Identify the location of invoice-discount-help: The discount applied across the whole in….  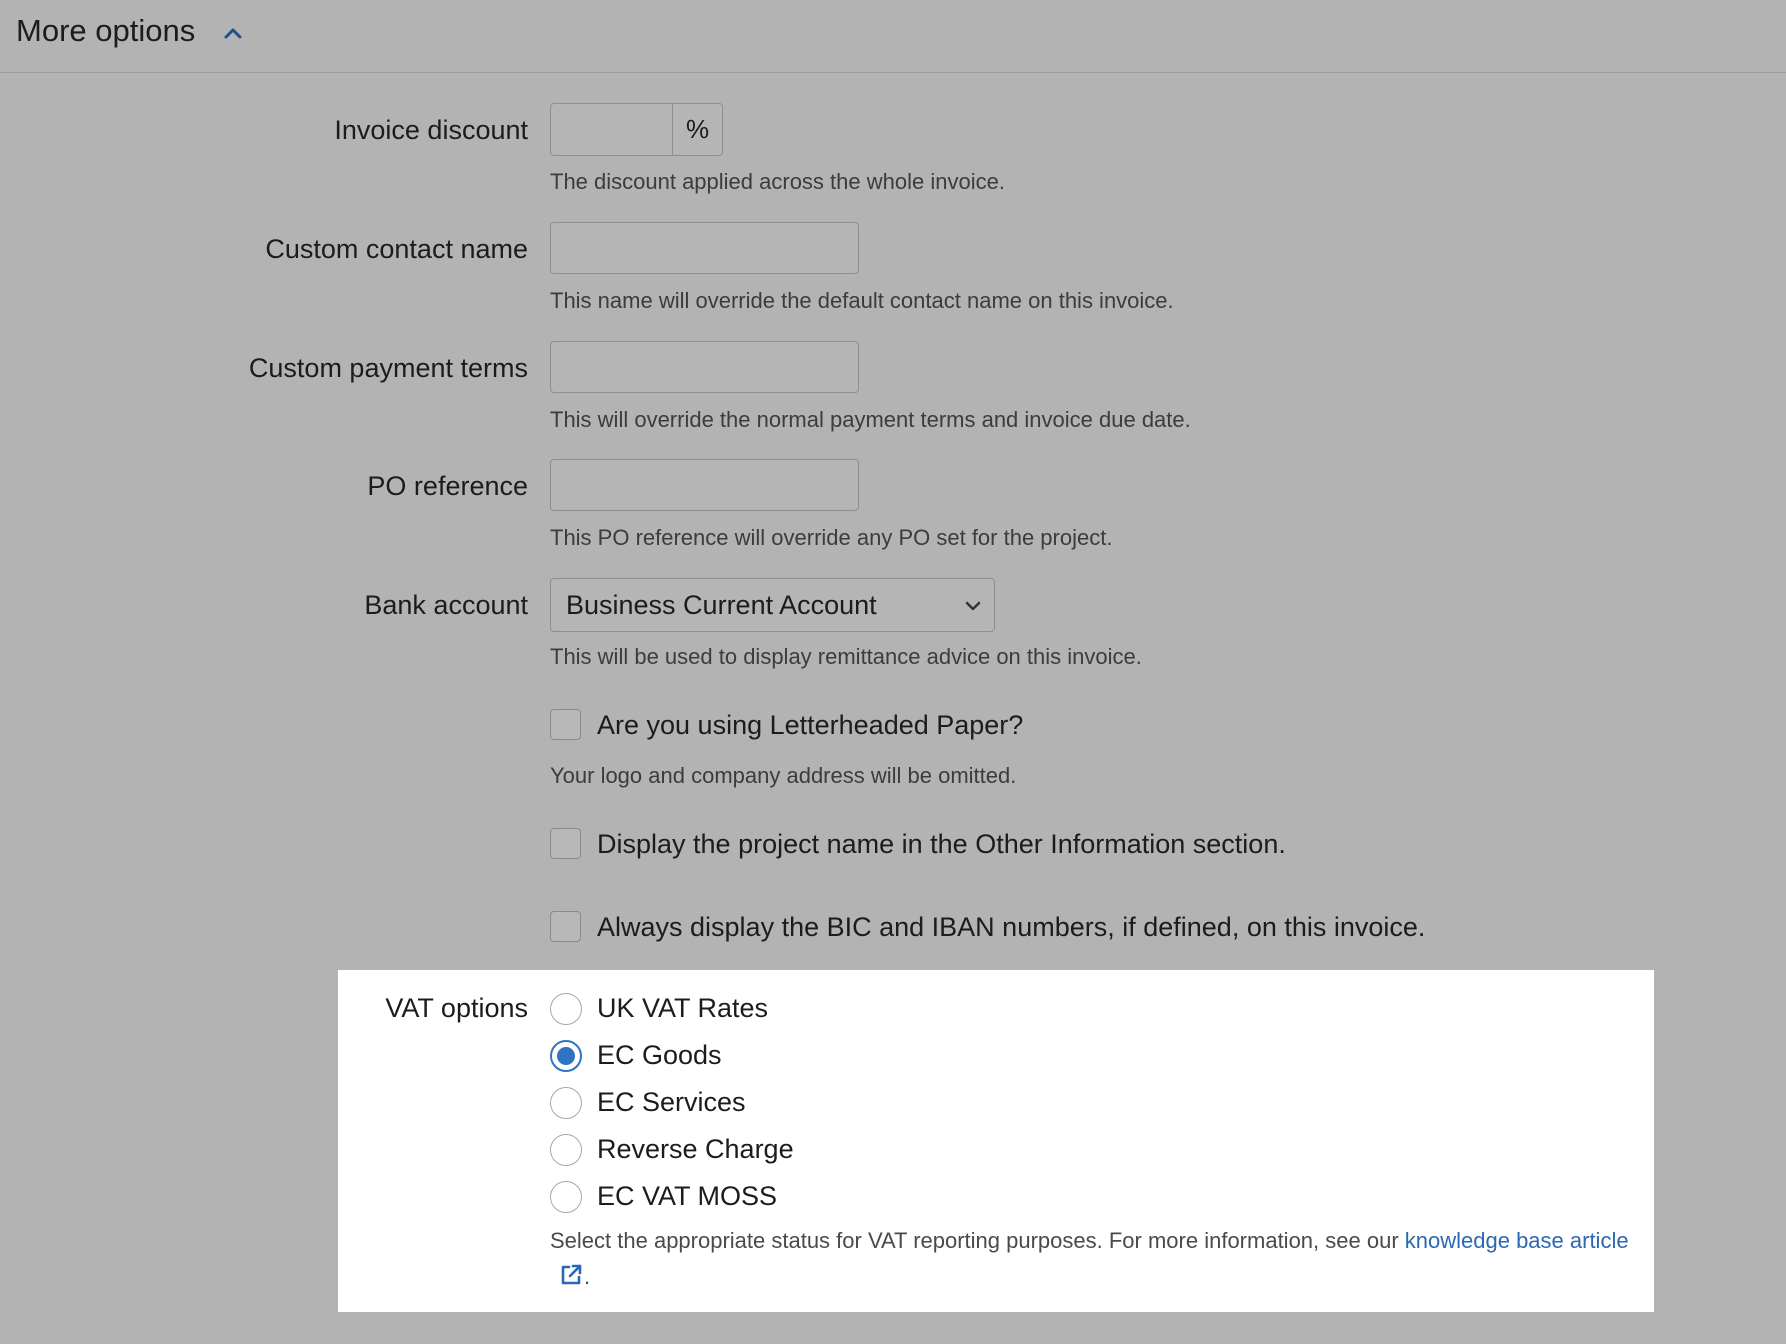
(777, 181).